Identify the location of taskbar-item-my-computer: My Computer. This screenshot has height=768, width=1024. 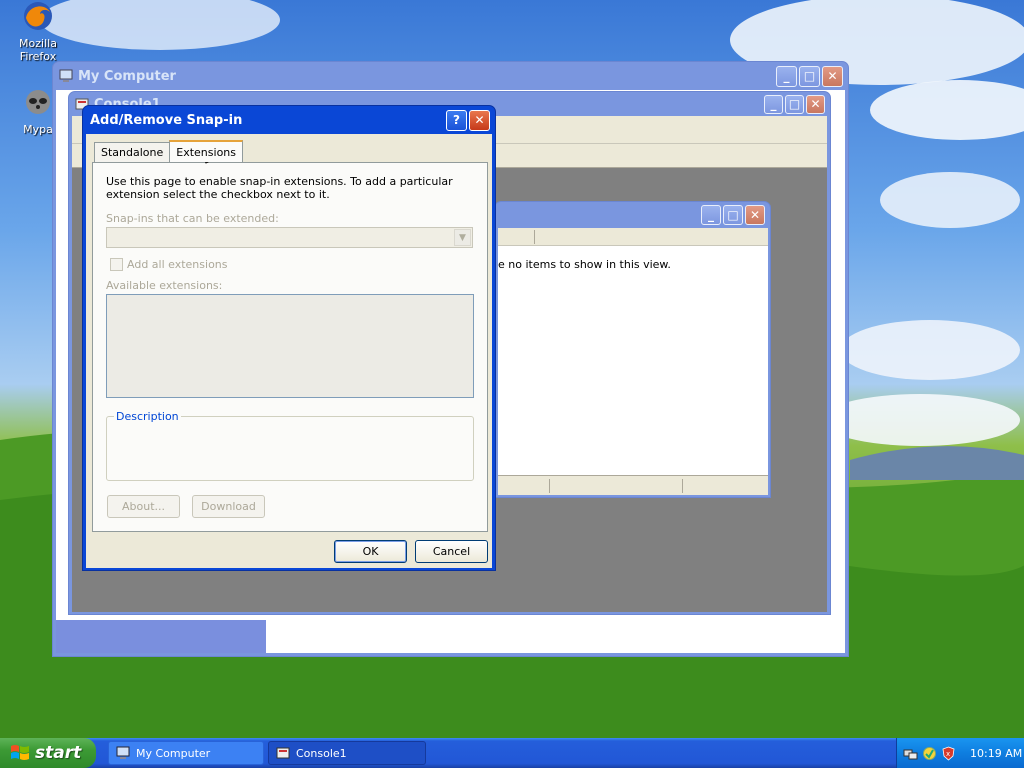
(186, 753).